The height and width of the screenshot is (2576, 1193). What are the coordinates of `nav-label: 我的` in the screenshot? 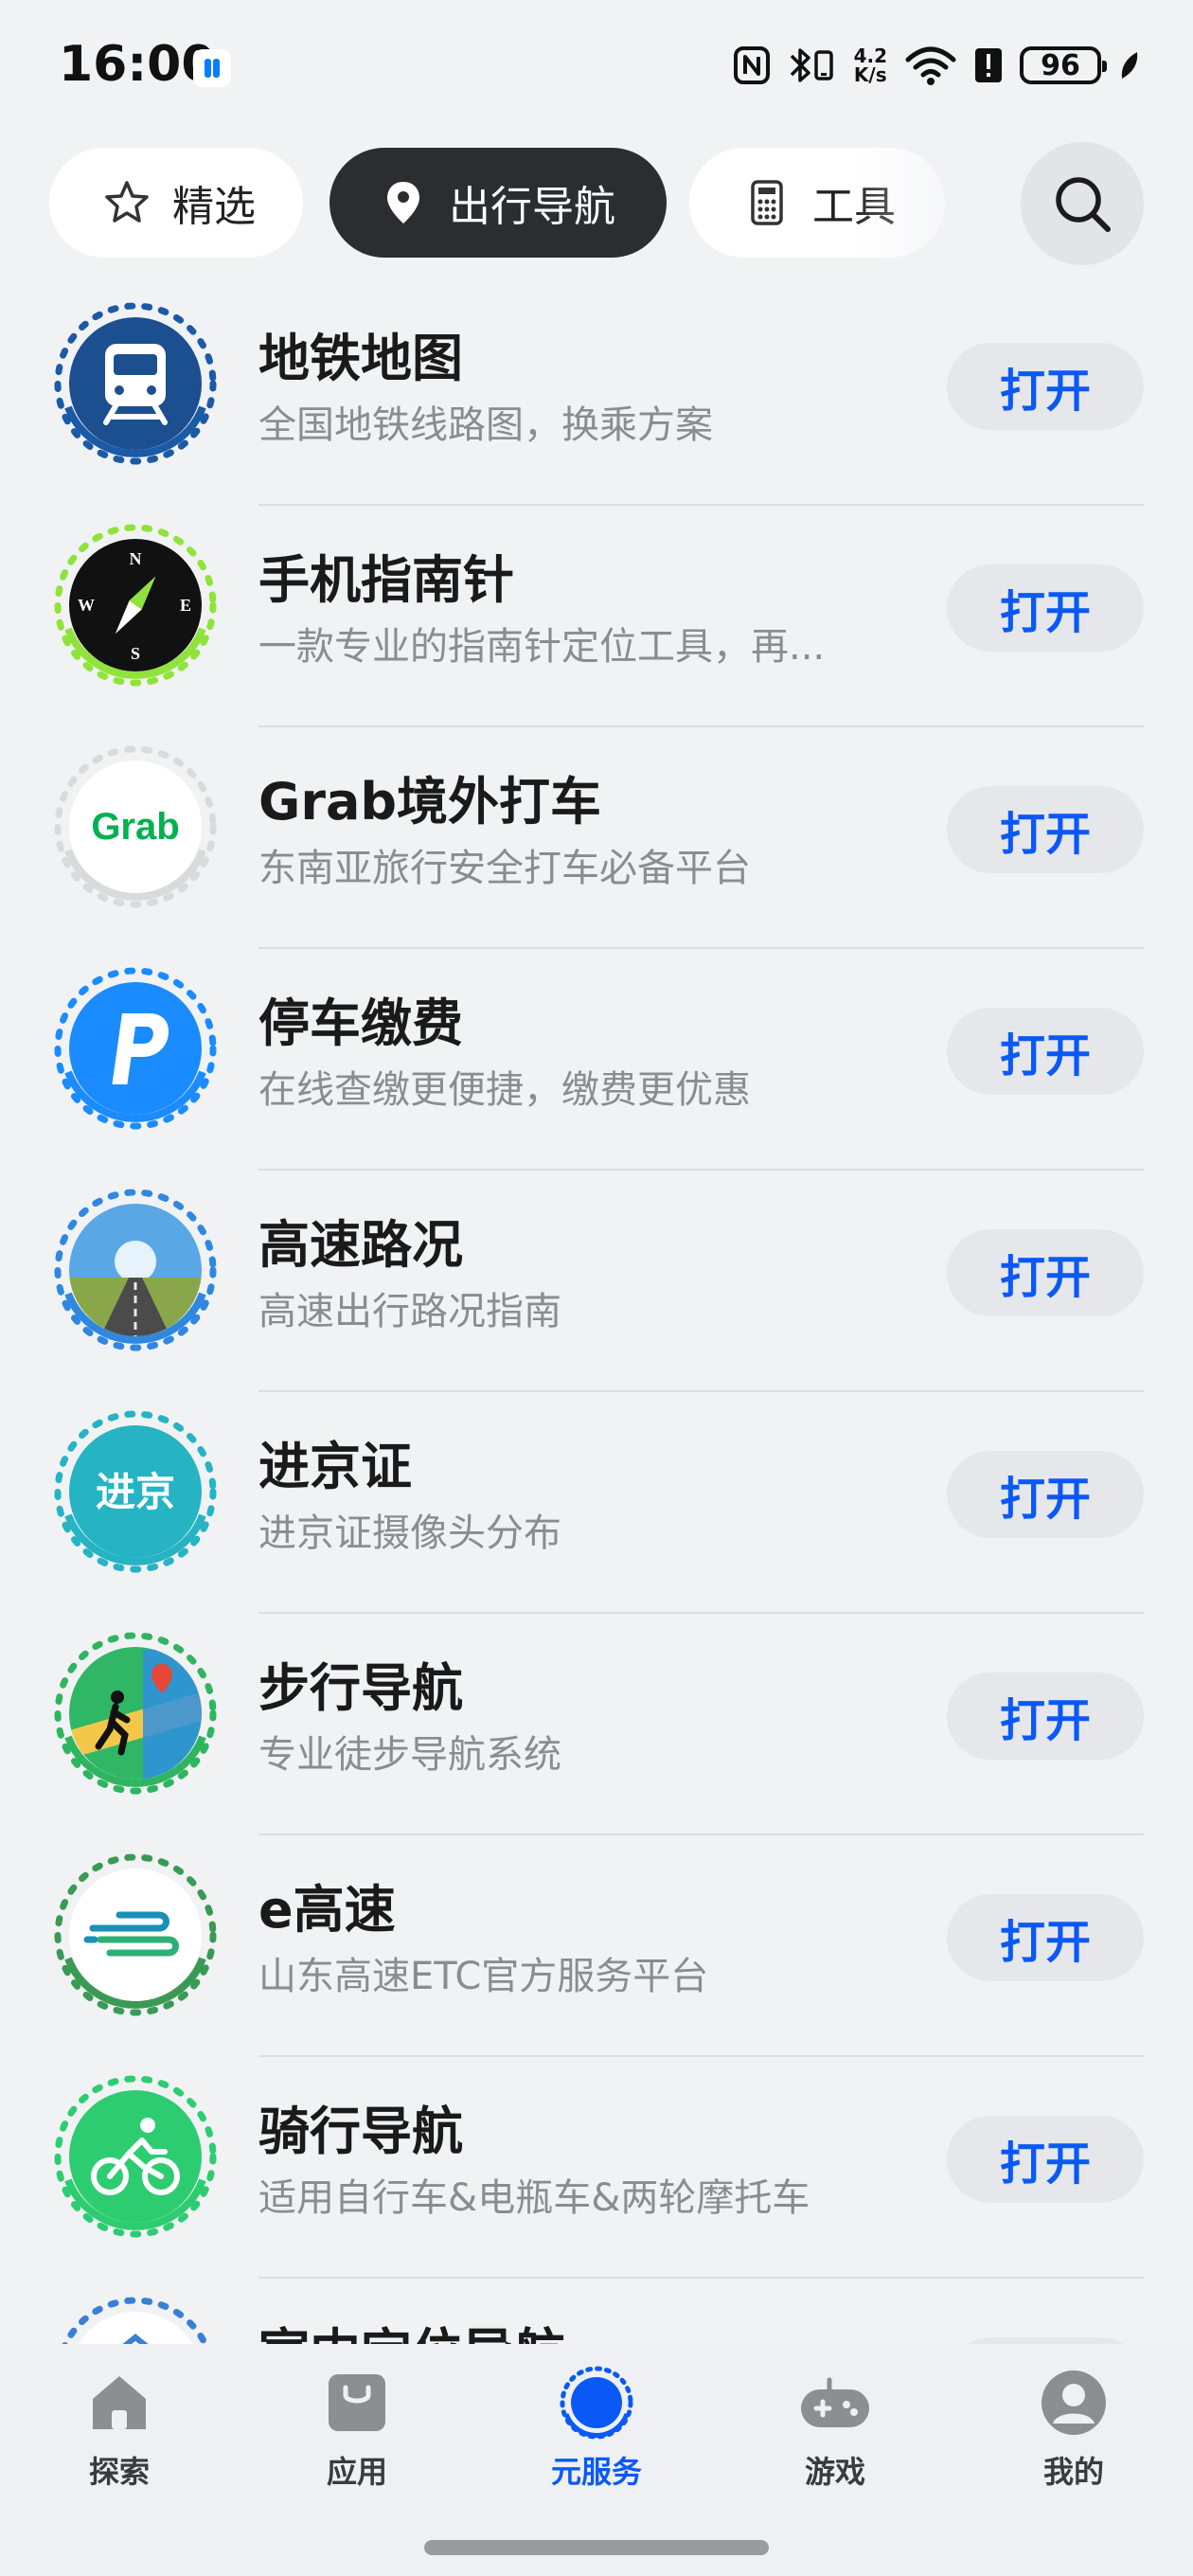 It's located at (1073, 2472).